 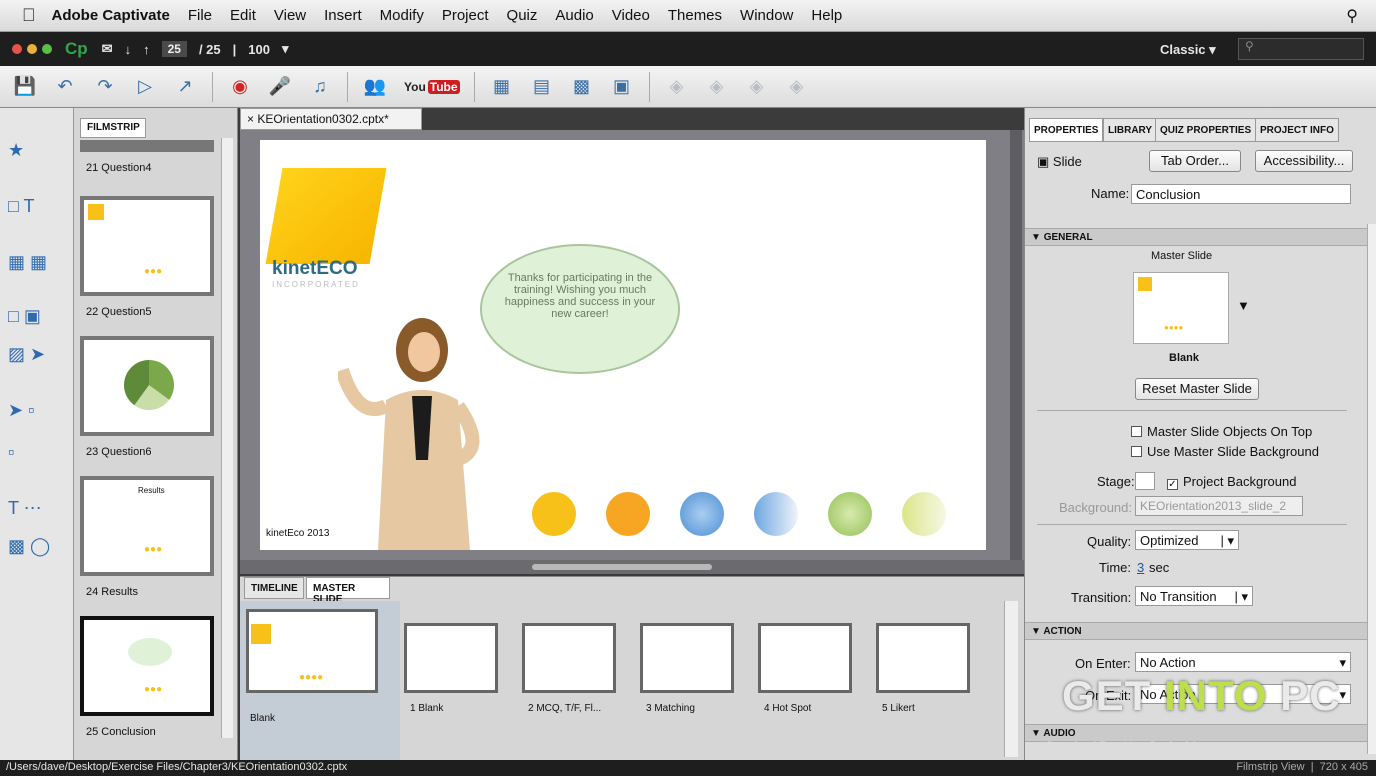 What do you see at coordinates (331, 119) in the screenshot?
I see `document-tab: × KEOrientation0302.cptx*` at bounding box center [331, 119].